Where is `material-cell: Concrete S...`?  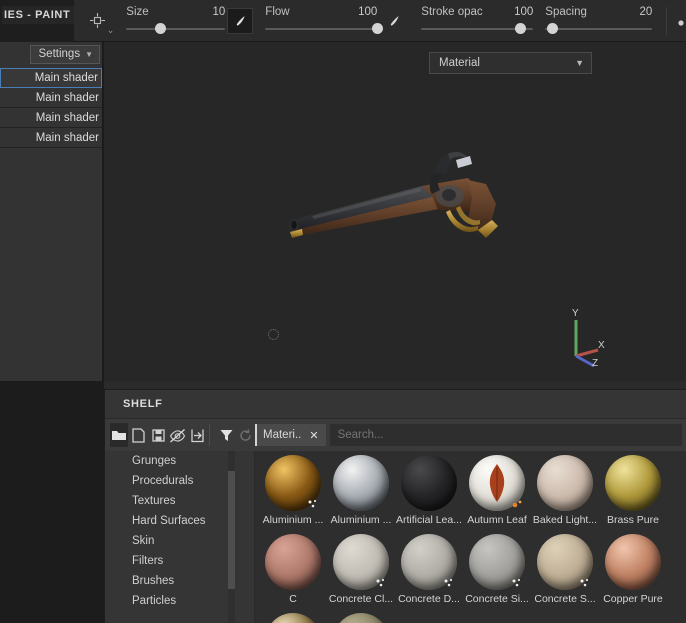
material-cell: Concrete S... is located at coordinates (565, 569).